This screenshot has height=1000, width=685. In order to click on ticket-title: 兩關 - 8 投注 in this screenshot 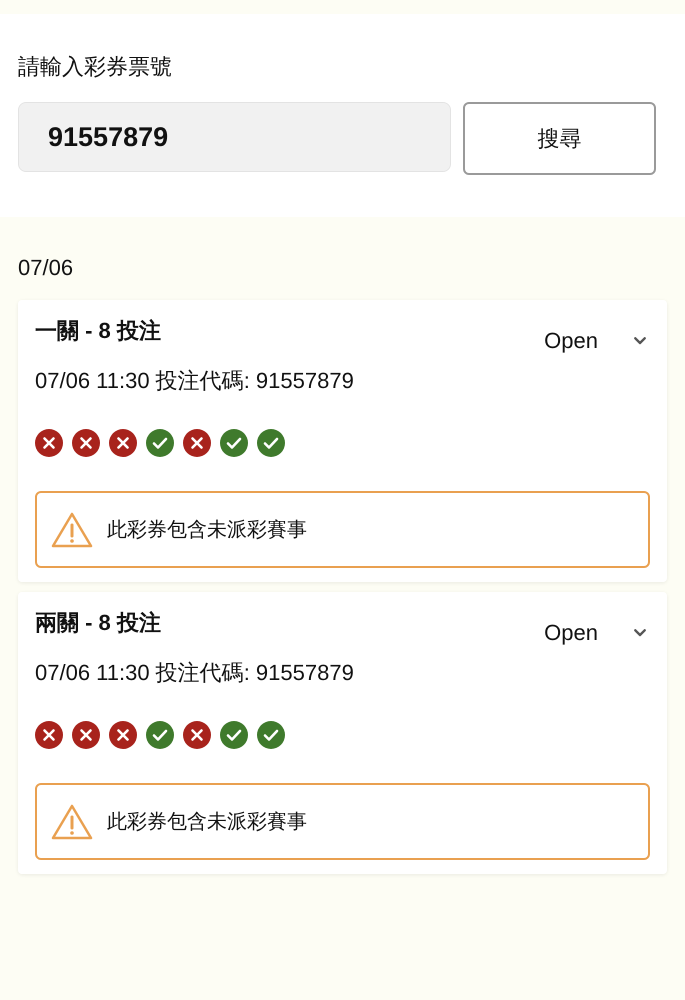, I will do `click(98, 623)`.